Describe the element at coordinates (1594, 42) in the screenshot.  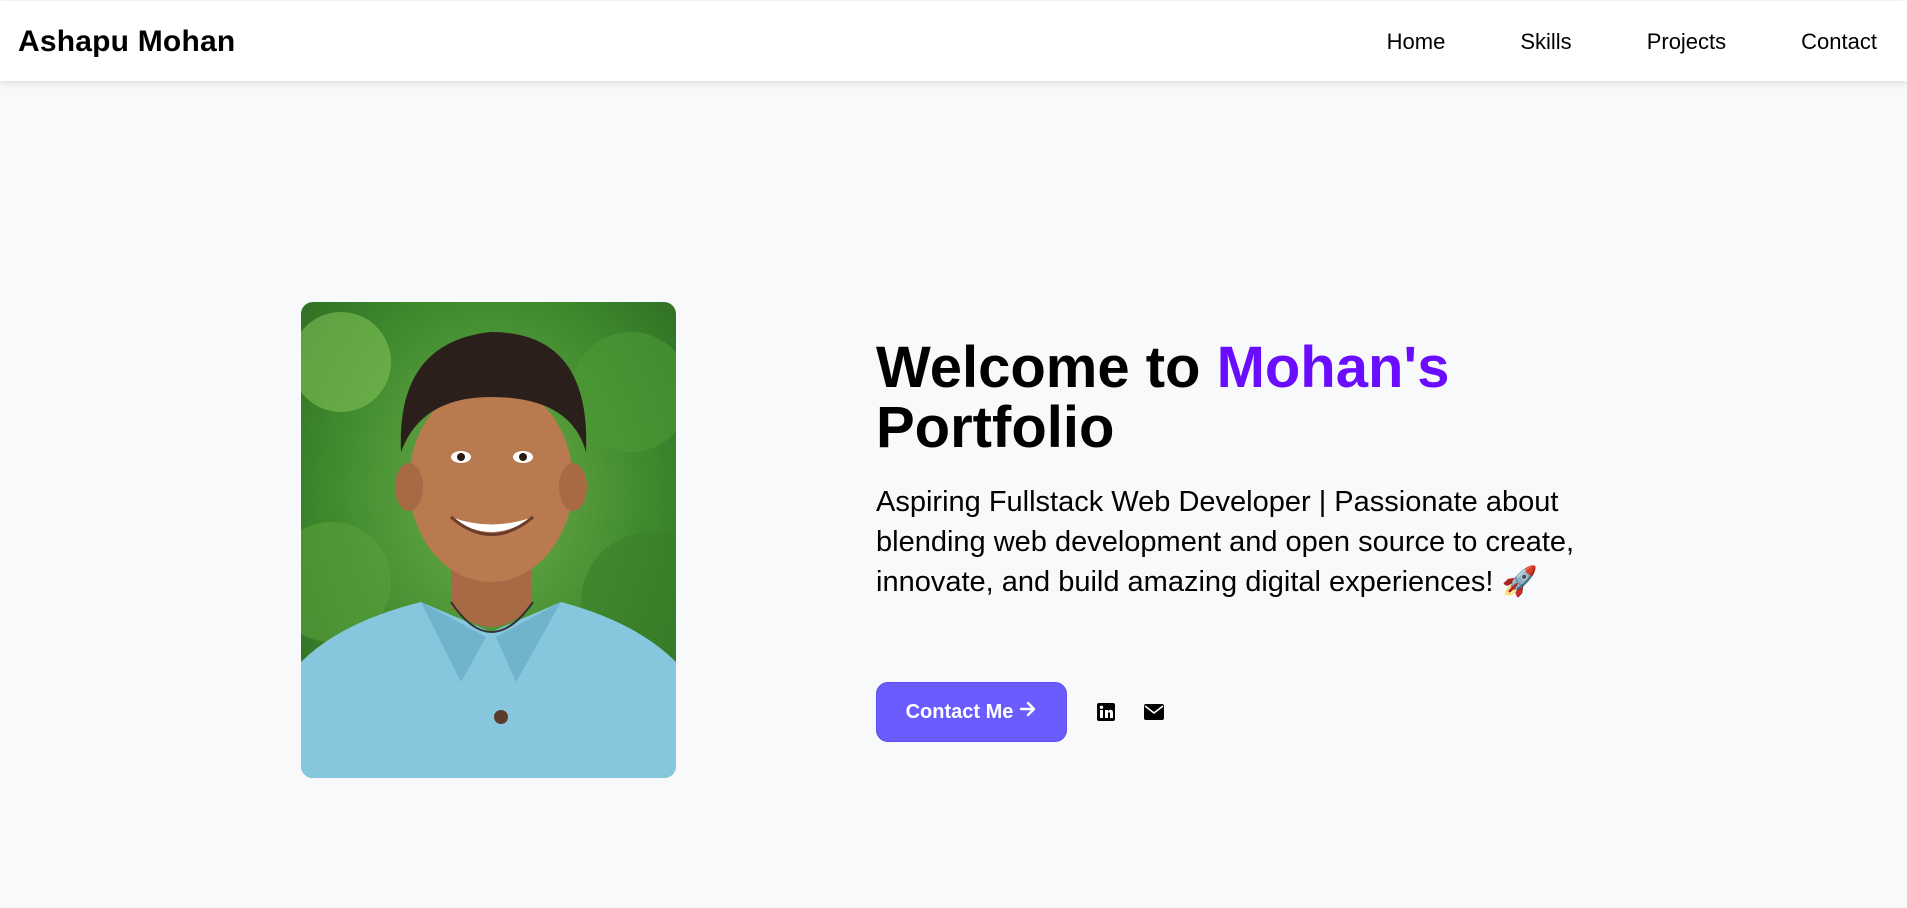
I see `nav-links: Home Skills Projects Contact` at that location.